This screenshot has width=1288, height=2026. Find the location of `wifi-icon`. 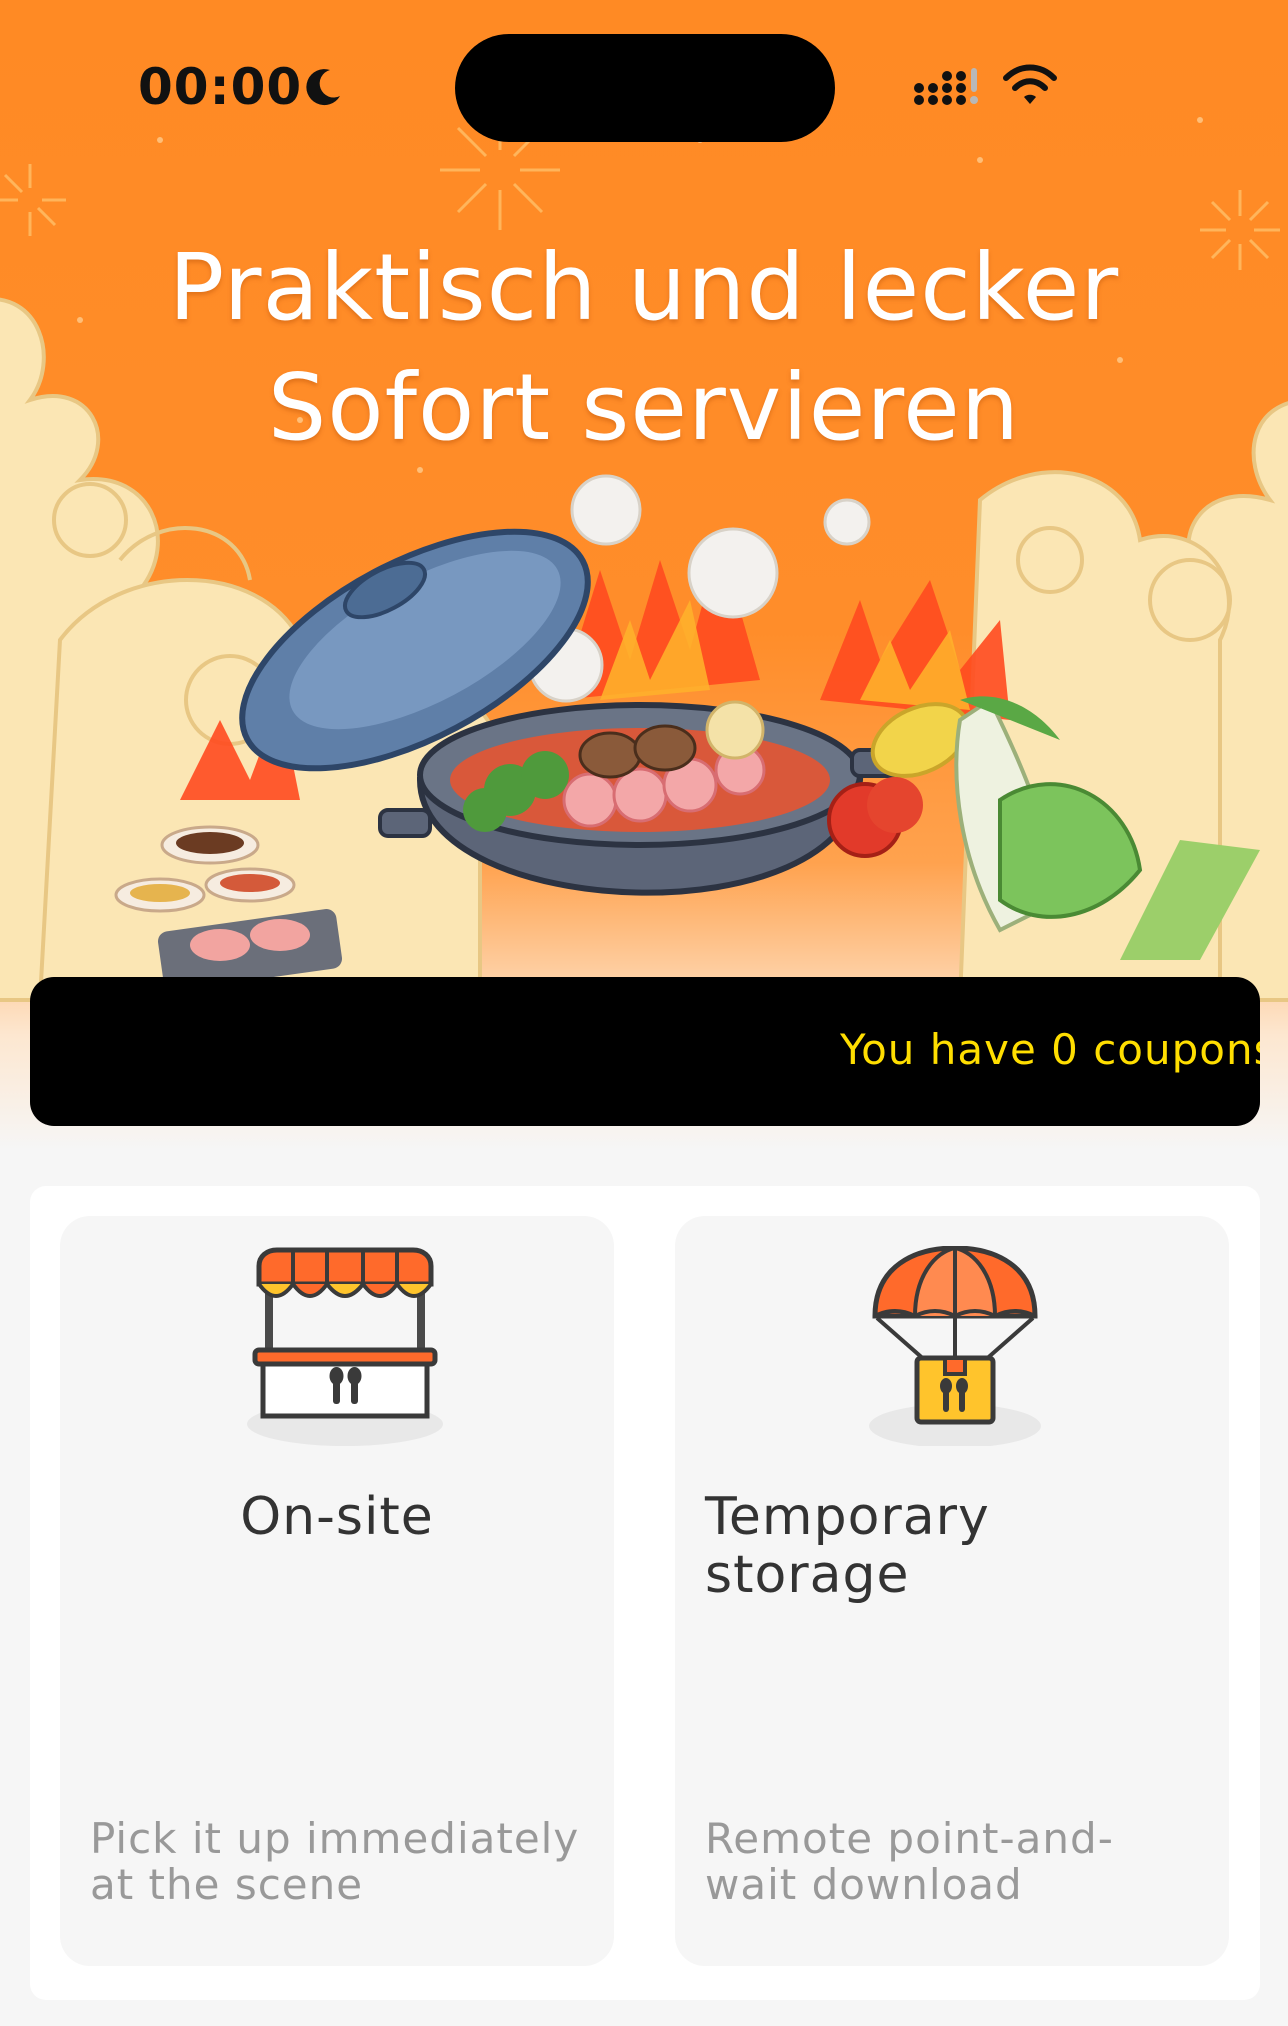

wifi-icon is located at coordinates (1030, 84).